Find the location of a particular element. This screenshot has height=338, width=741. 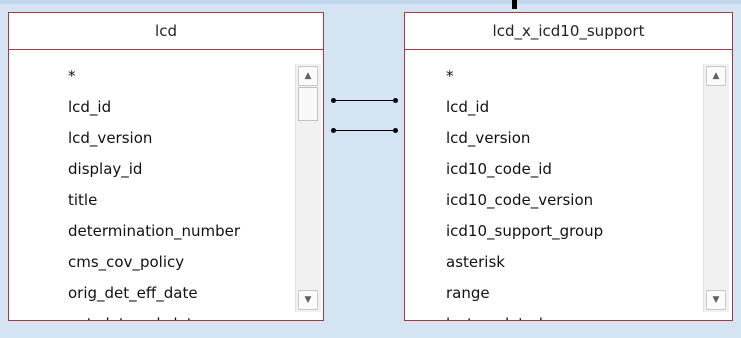

relationship-line-lcd-version is located at coordinates (364, 130).